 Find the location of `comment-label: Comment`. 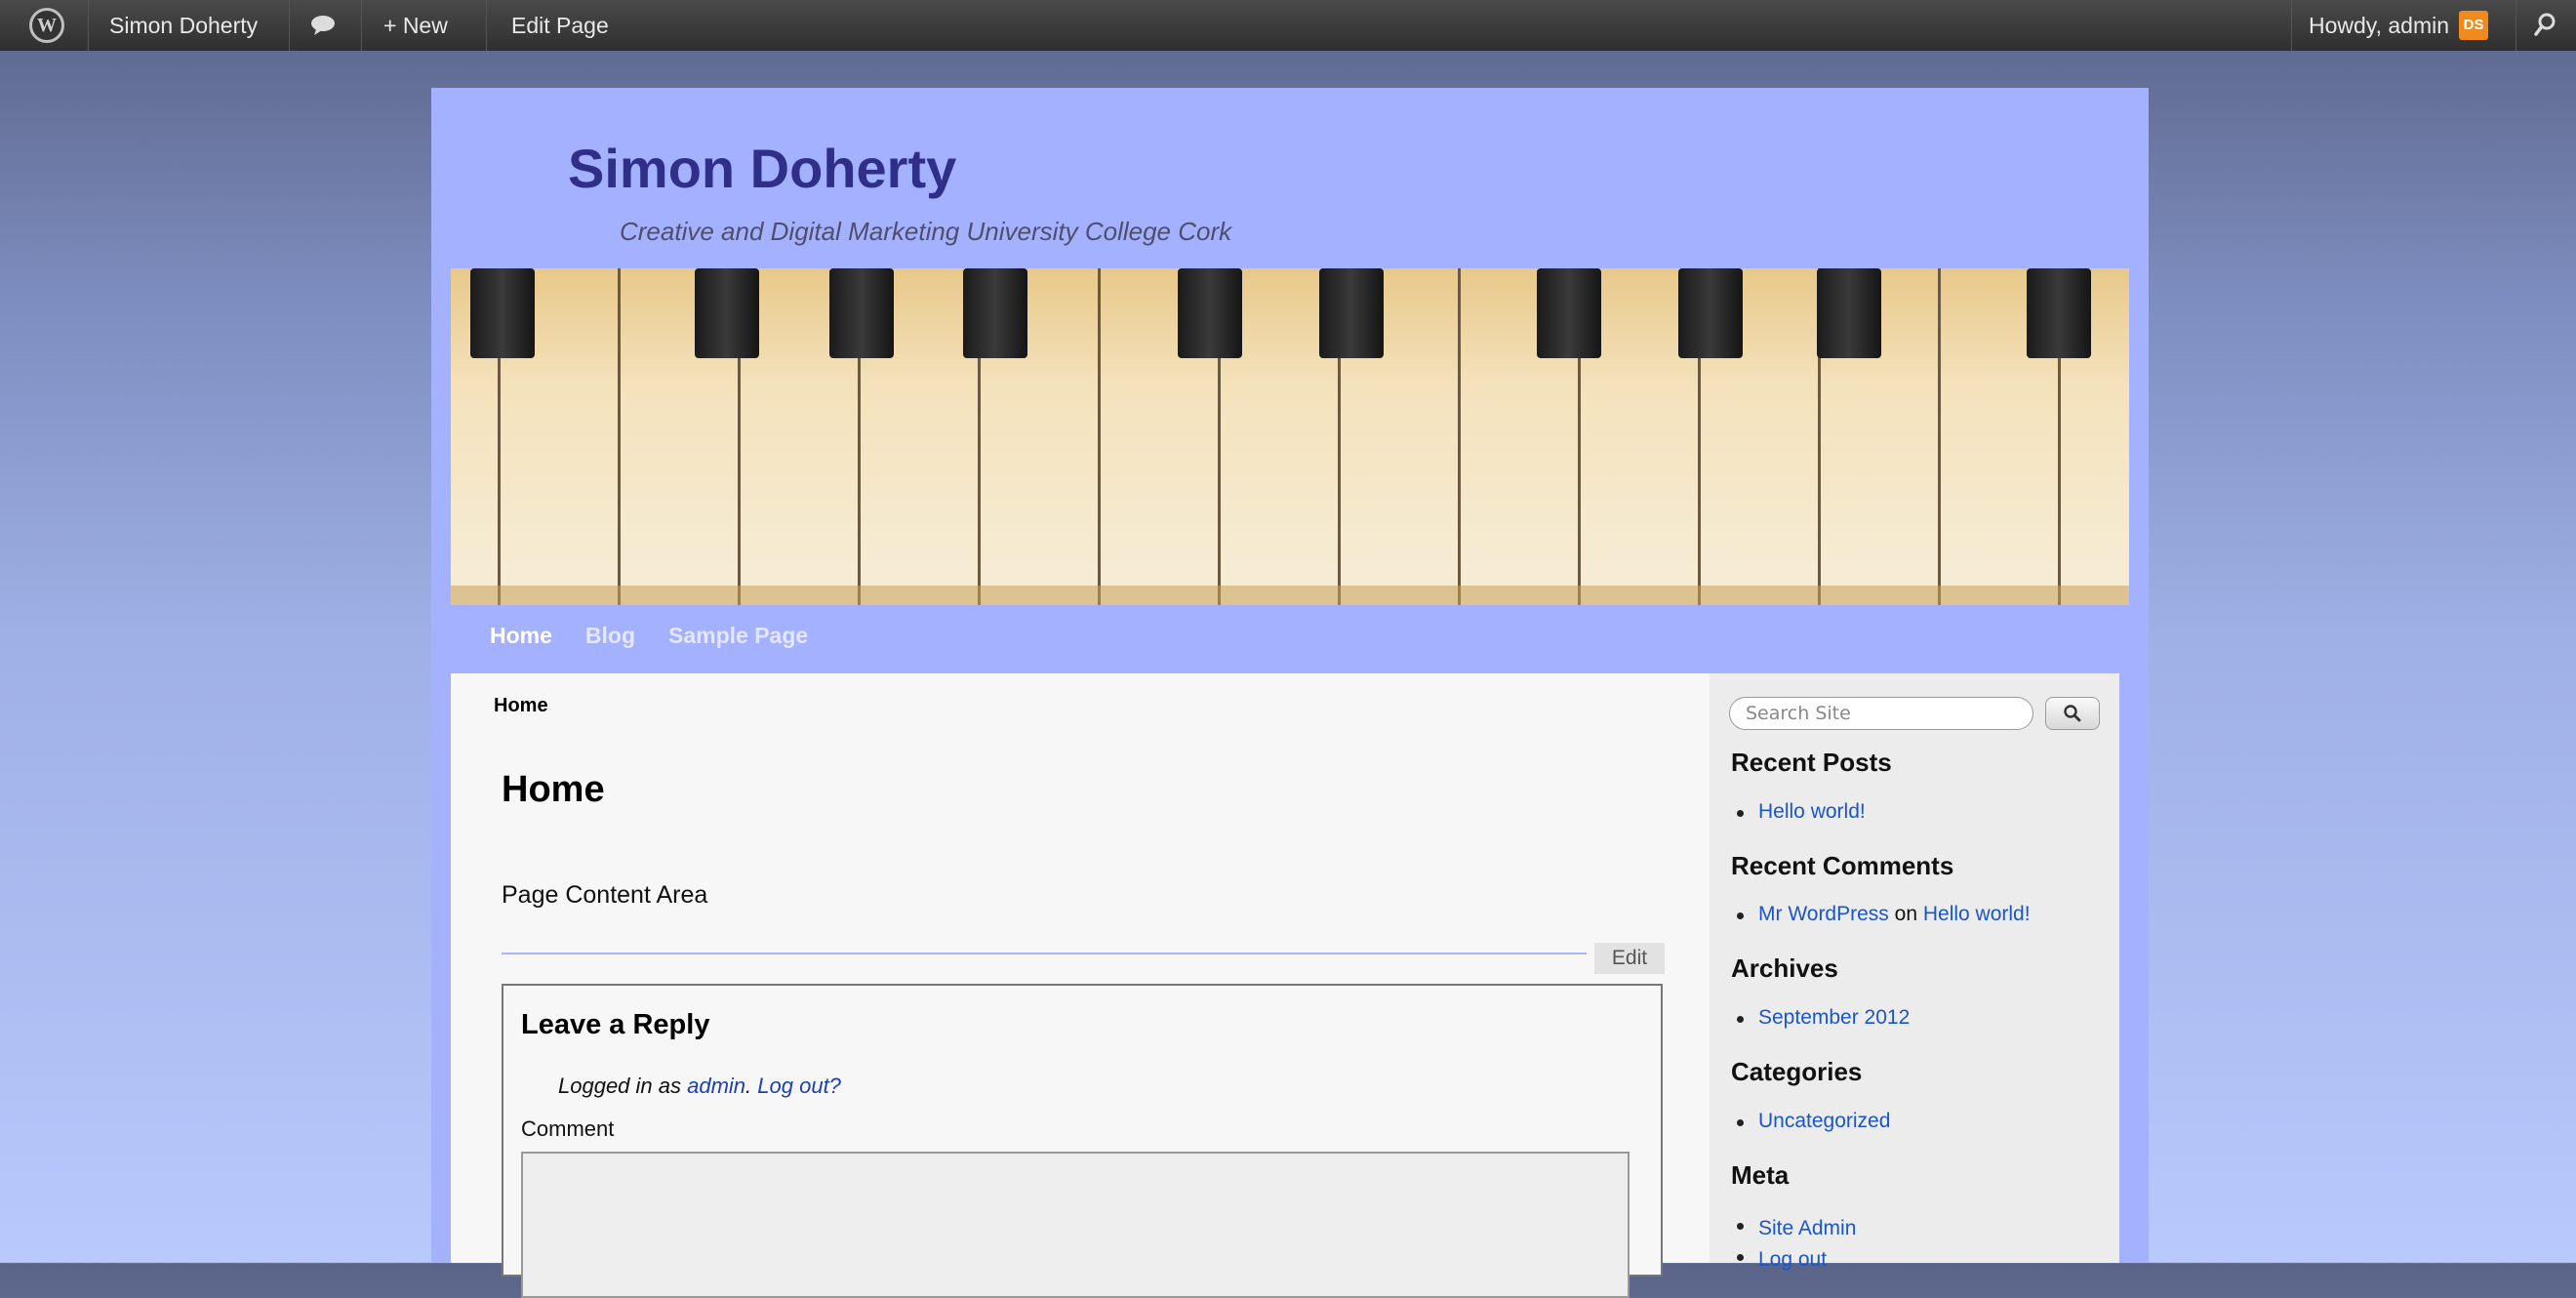

comment-label: Comment is located at coordinates (568, 1128).